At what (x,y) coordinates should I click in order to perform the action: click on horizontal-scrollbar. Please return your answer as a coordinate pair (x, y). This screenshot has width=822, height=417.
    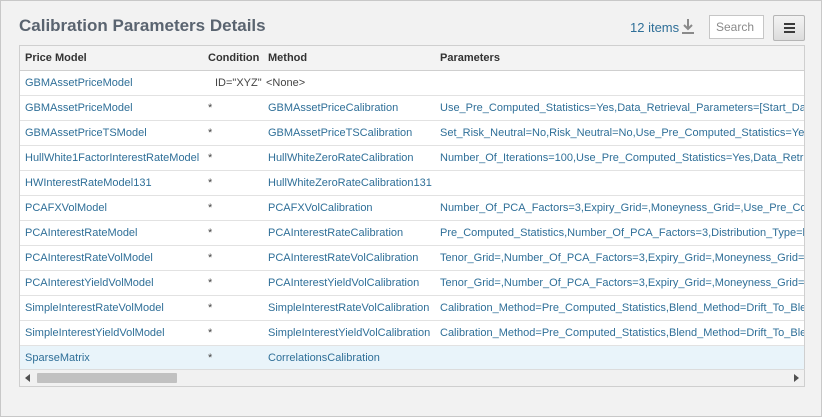
    Looking at the image, I should click on (412, 378).